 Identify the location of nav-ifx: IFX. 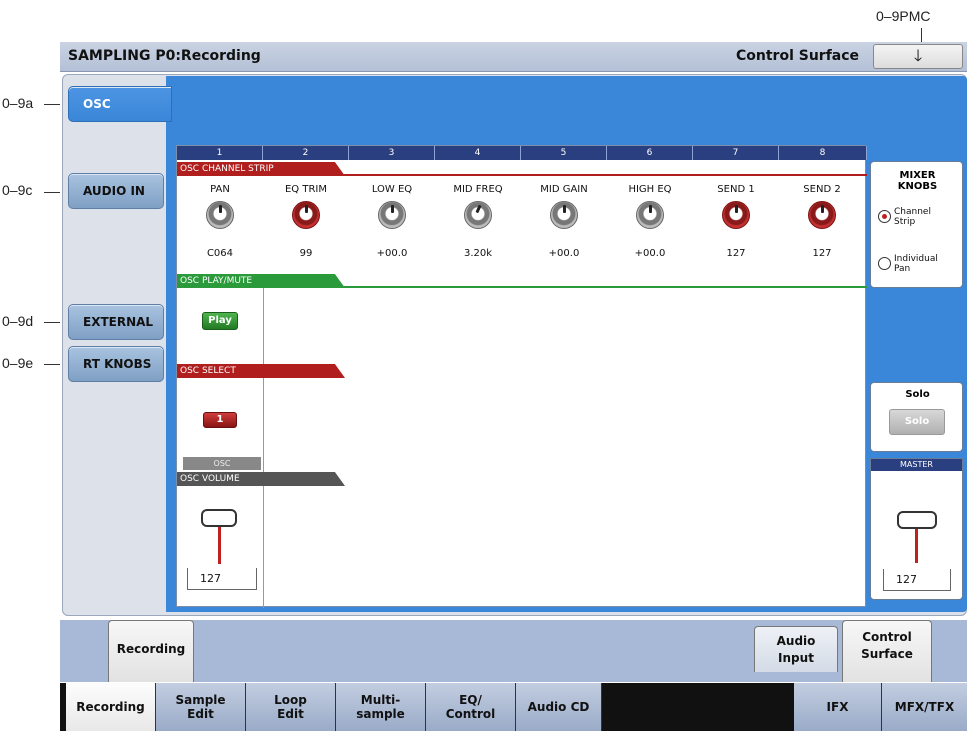
(838, 707).